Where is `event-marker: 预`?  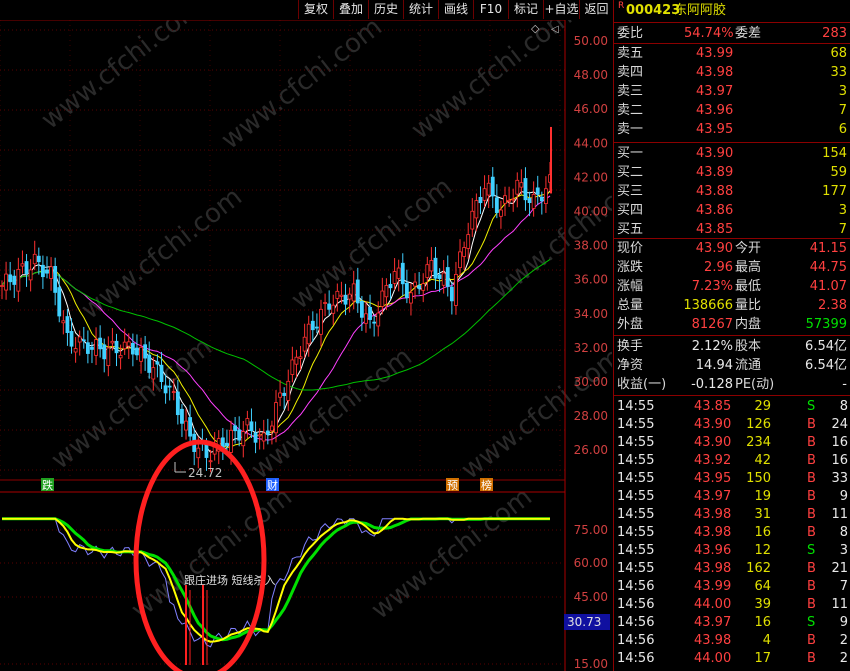
event-marker: 预 is located at coordinates (452, 485).